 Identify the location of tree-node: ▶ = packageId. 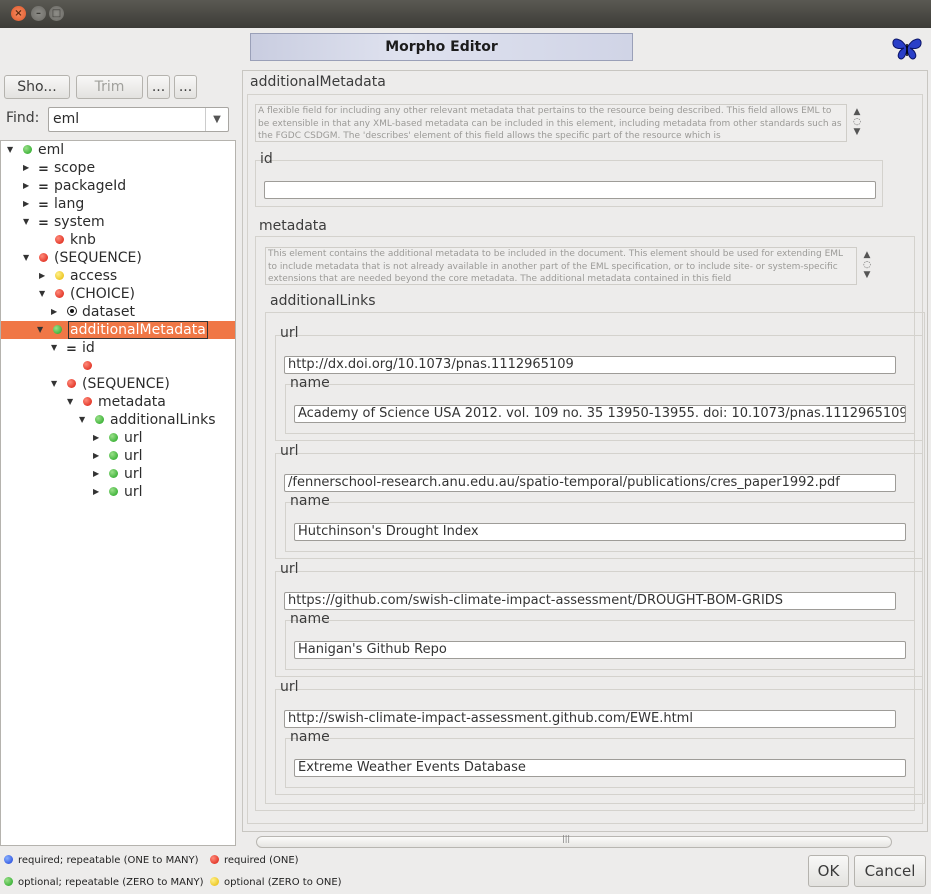
(118, 186).